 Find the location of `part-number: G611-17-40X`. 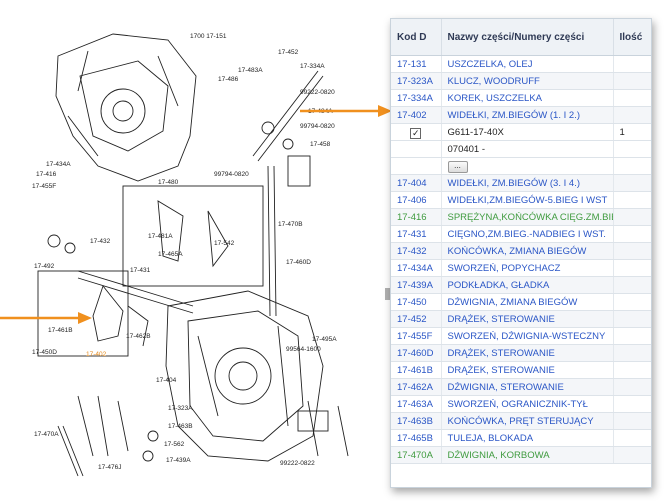

part-number: G611-17-40X is located at coordinates (527, 132).